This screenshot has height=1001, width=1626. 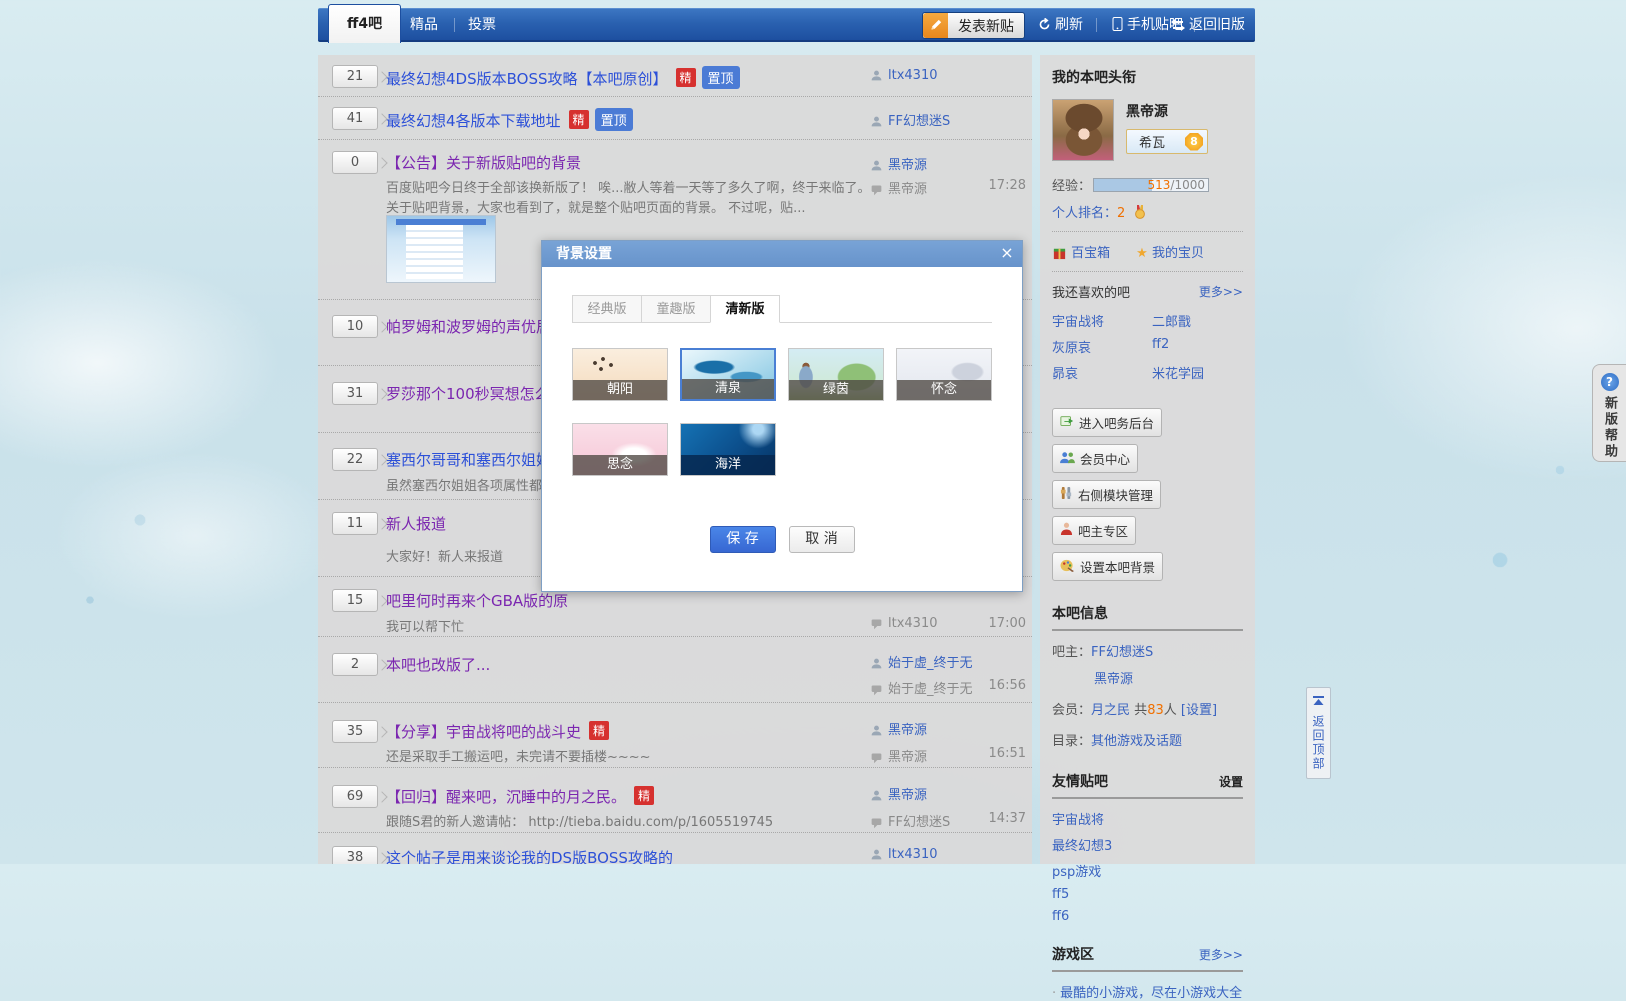 I want to click on personal-rank-row: 个人排名：2, so click(x=1147, y=211).